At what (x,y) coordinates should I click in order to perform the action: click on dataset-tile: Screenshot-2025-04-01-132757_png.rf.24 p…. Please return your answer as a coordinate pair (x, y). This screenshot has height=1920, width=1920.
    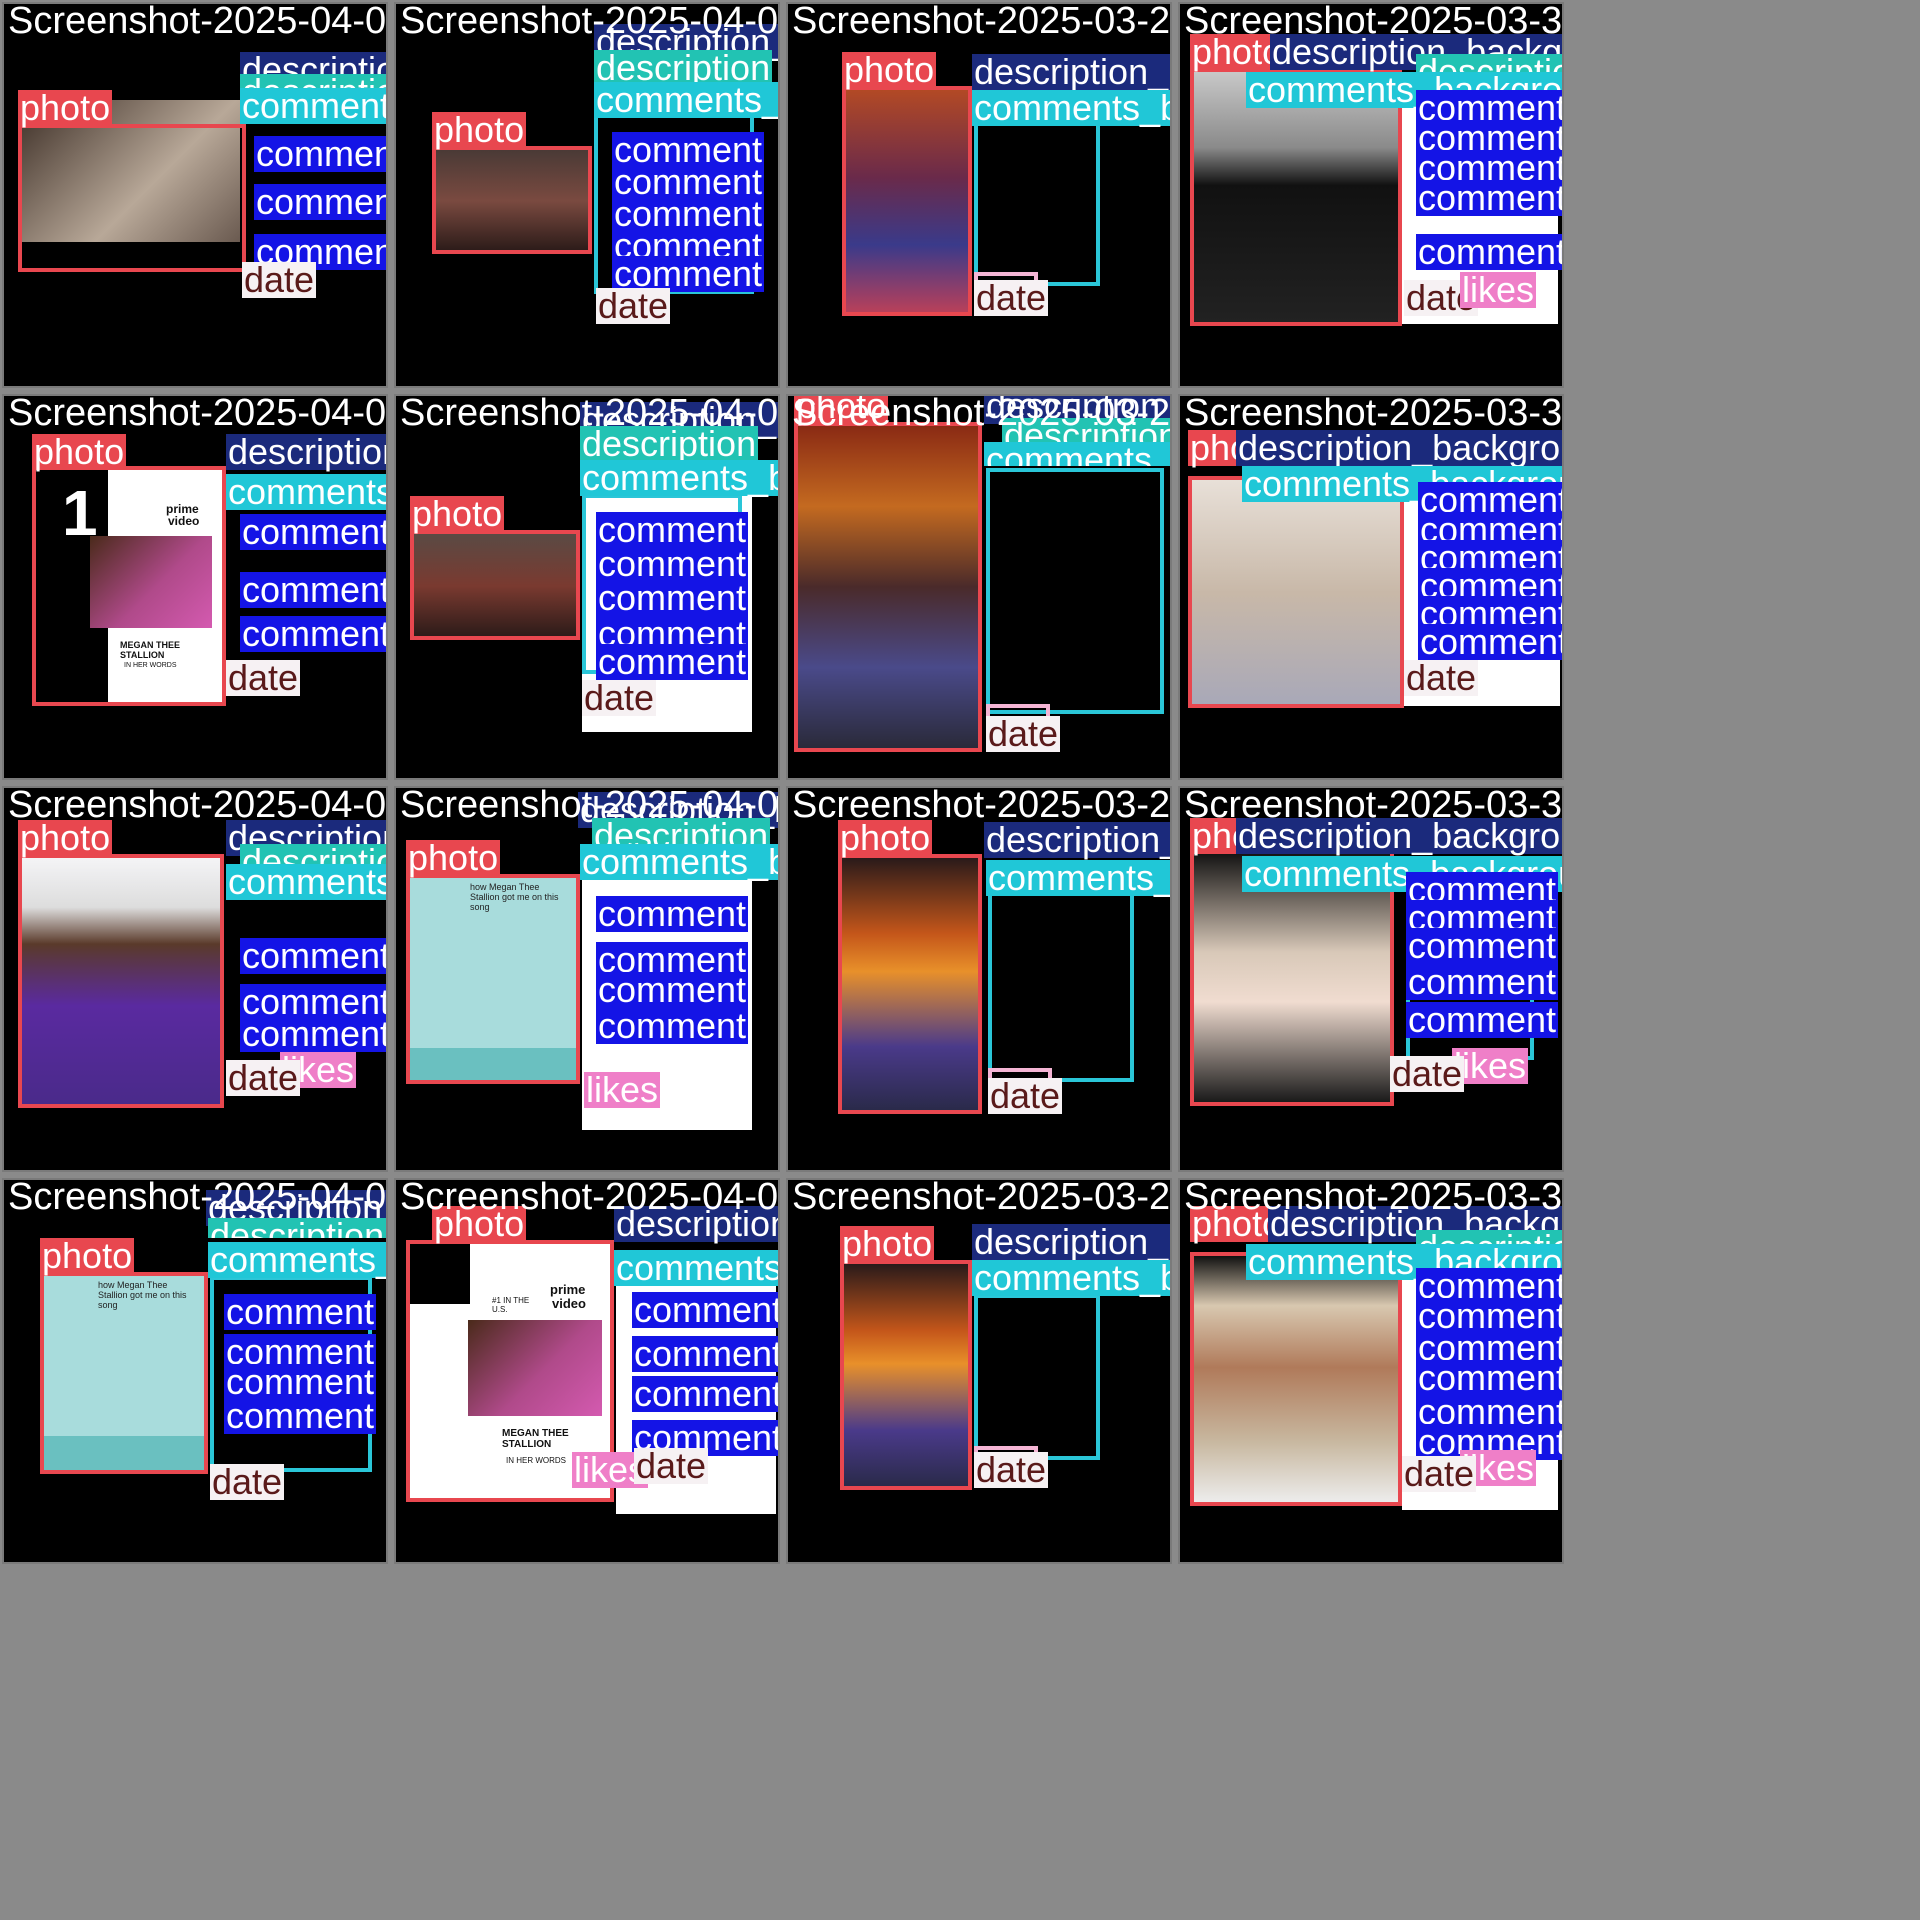
    Looking at the image, I should click on (195, 979).